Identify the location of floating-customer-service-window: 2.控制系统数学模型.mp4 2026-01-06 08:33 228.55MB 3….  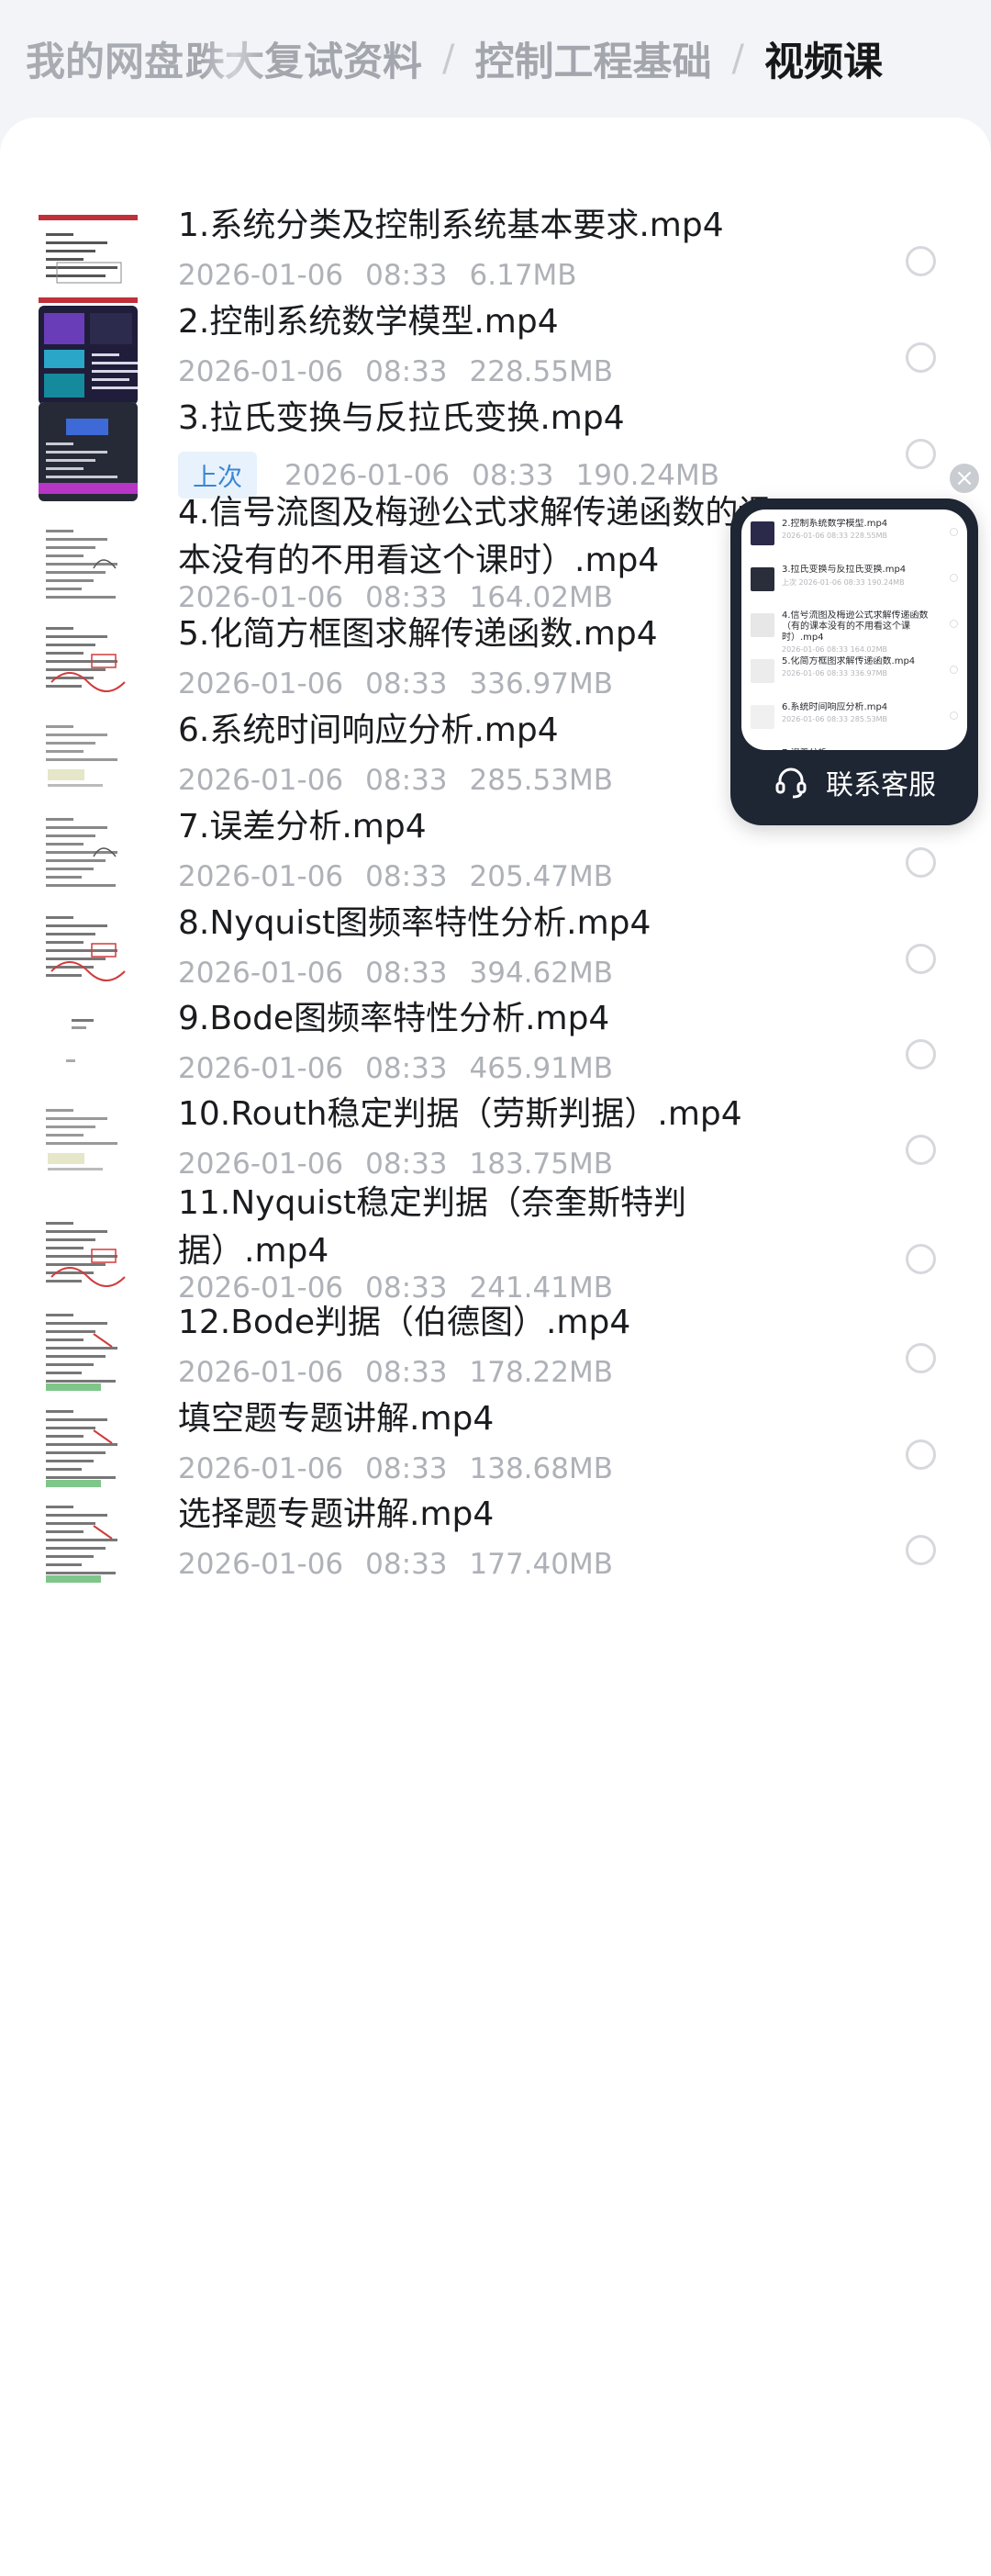
(854, 661).